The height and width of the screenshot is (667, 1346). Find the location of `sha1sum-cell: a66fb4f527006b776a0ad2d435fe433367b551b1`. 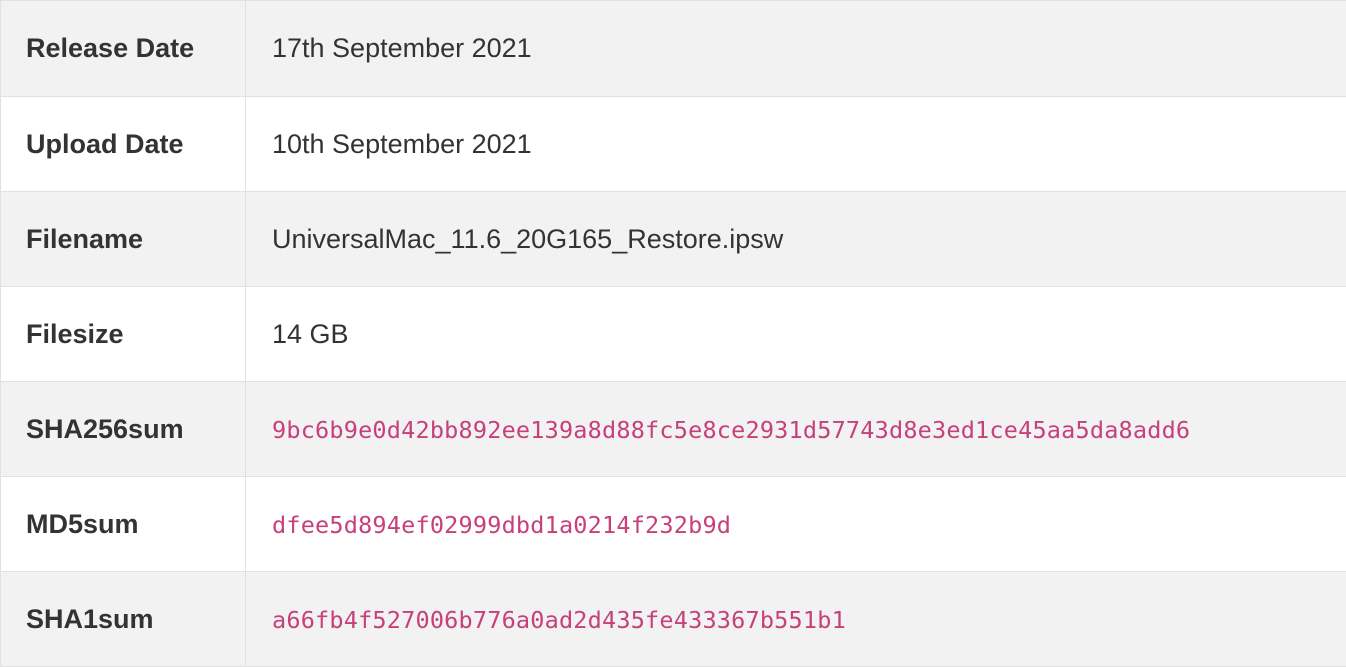

sha1sum-cell: a66fb4f527006b776a0ad2d435fe433367b551b1 is located at coordinates (796, 619).